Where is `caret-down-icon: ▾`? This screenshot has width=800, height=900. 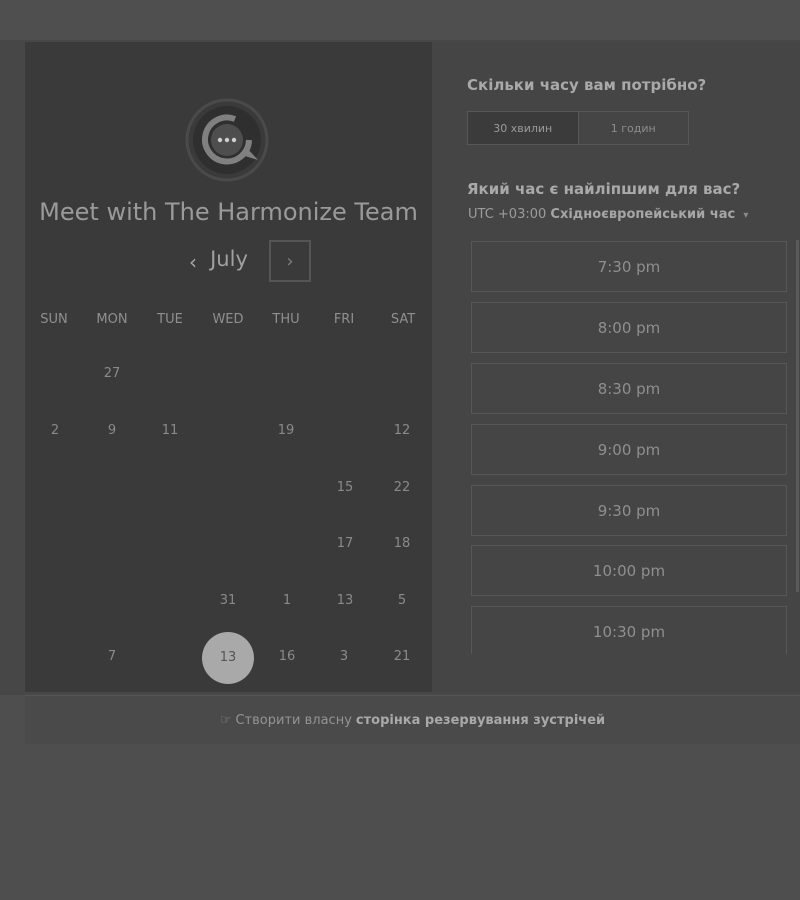 caret-down-icon: ▾ is located at coordinates (746, 215).